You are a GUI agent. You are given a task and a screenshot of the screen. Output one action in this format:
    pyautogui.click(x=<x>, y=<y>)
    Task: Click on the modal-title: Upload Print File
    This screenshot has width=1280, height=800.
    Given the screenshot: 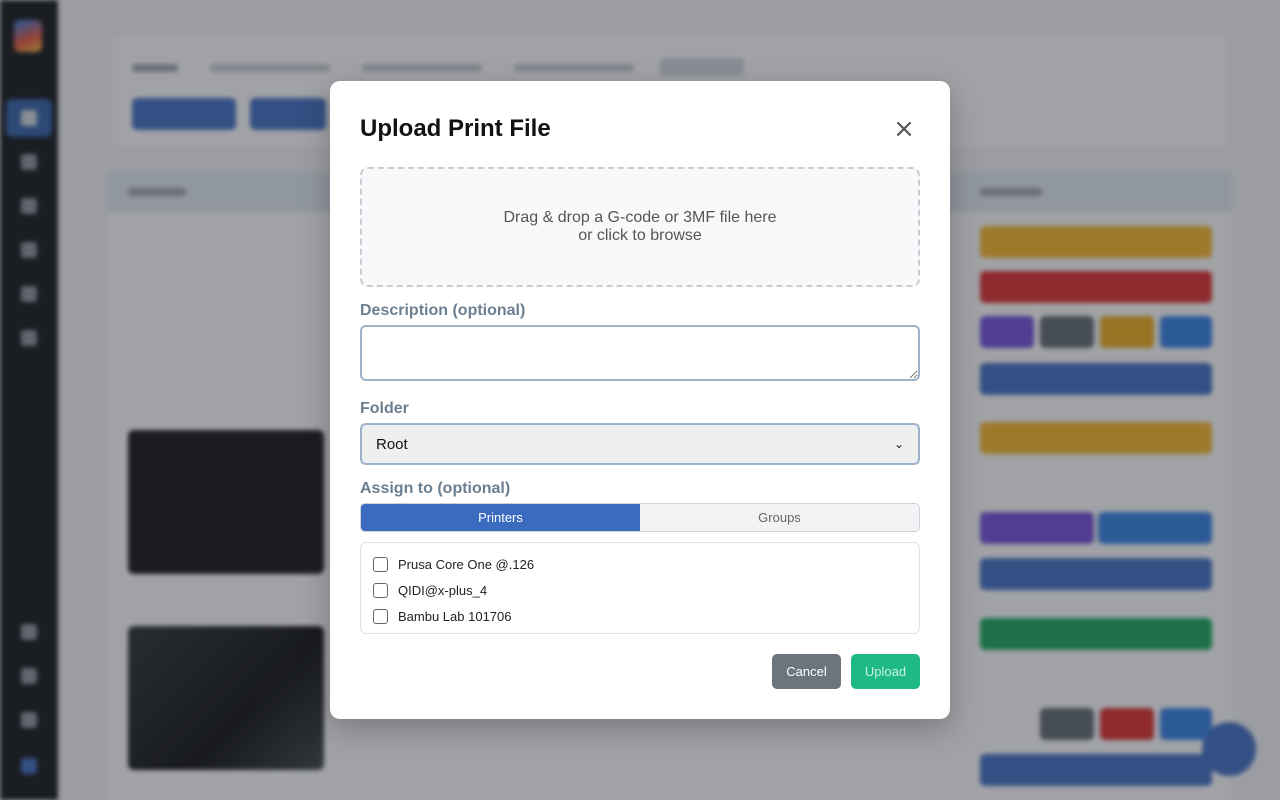 What is the action you would take?
    pyautogui.click(x=455, y=128)
    